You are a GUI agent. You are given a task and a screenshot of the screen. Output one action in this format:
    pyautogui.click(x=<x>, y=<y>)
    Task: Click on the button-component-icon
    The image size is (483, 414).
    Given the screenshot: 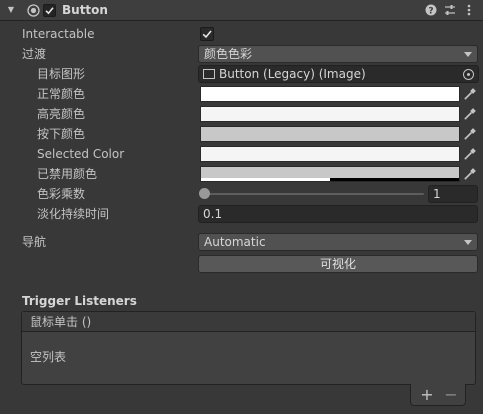 What is the action you would take?
    pyautogui.click(x=33, y=10)
    